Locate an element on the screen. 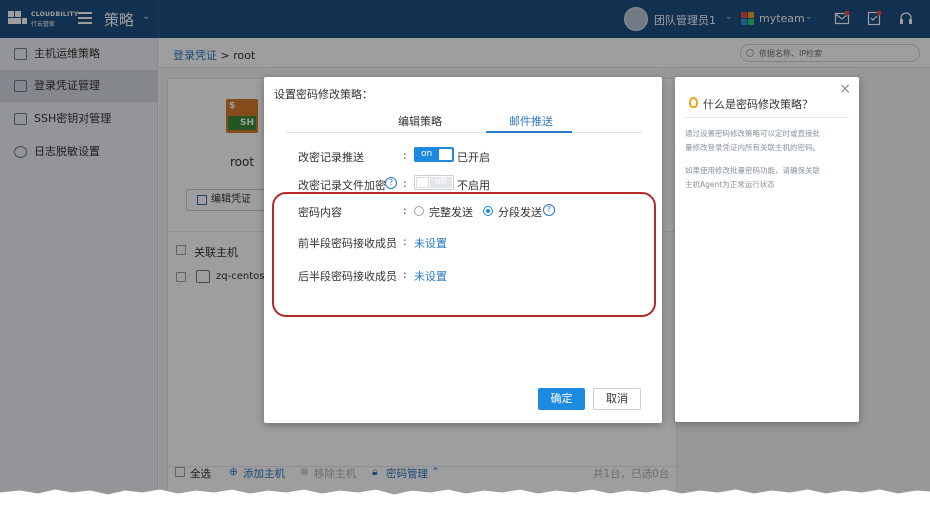  second-half-recipient-link: 未设置 is located at coordinates (430, 276).